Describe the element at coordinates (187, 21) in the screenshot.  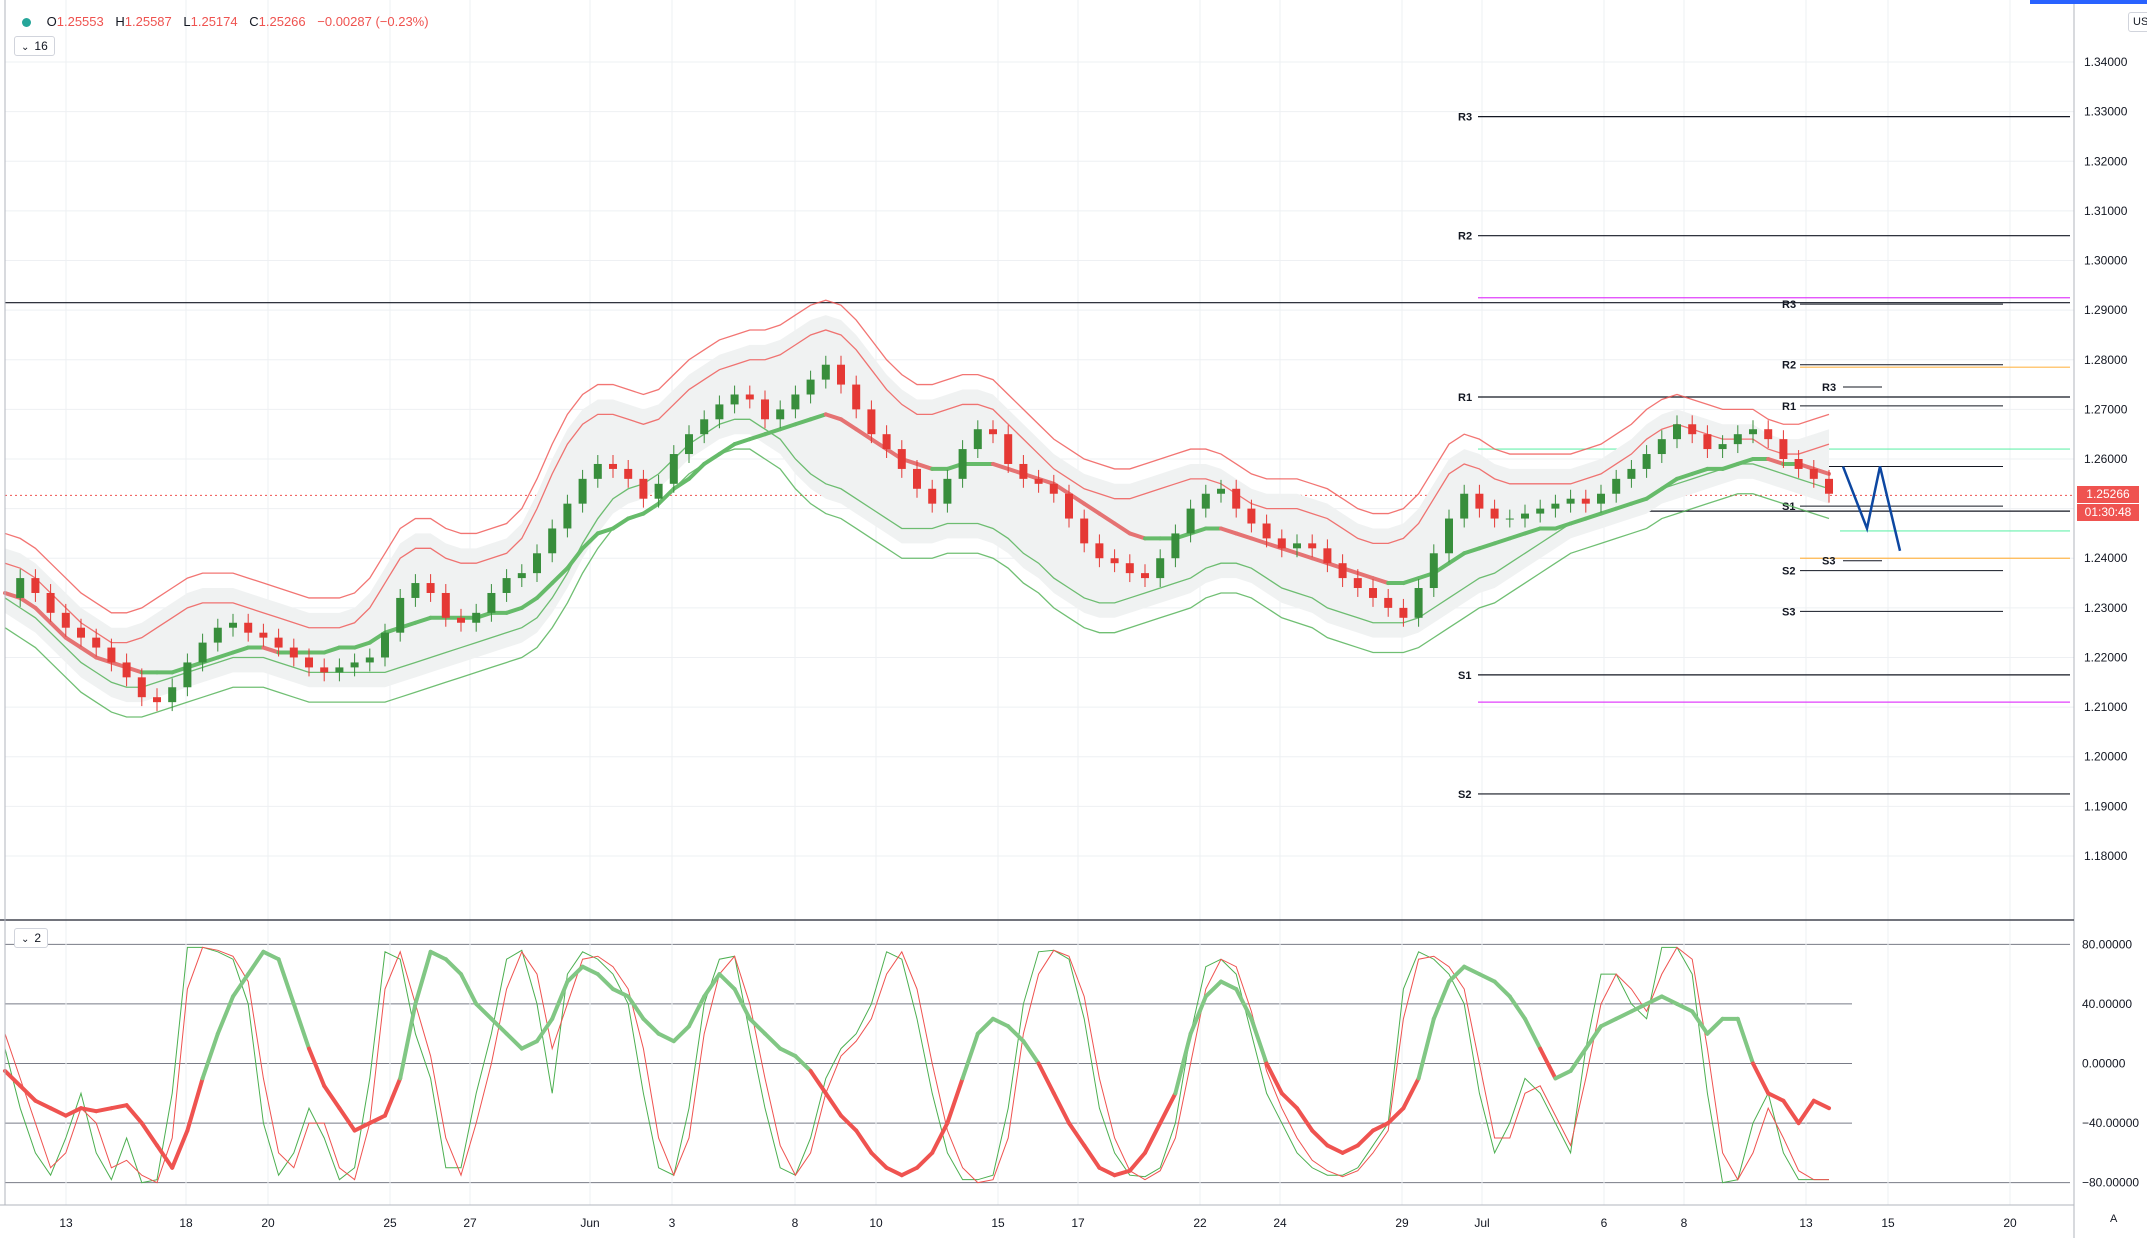
I see `low-label: L` at that location.